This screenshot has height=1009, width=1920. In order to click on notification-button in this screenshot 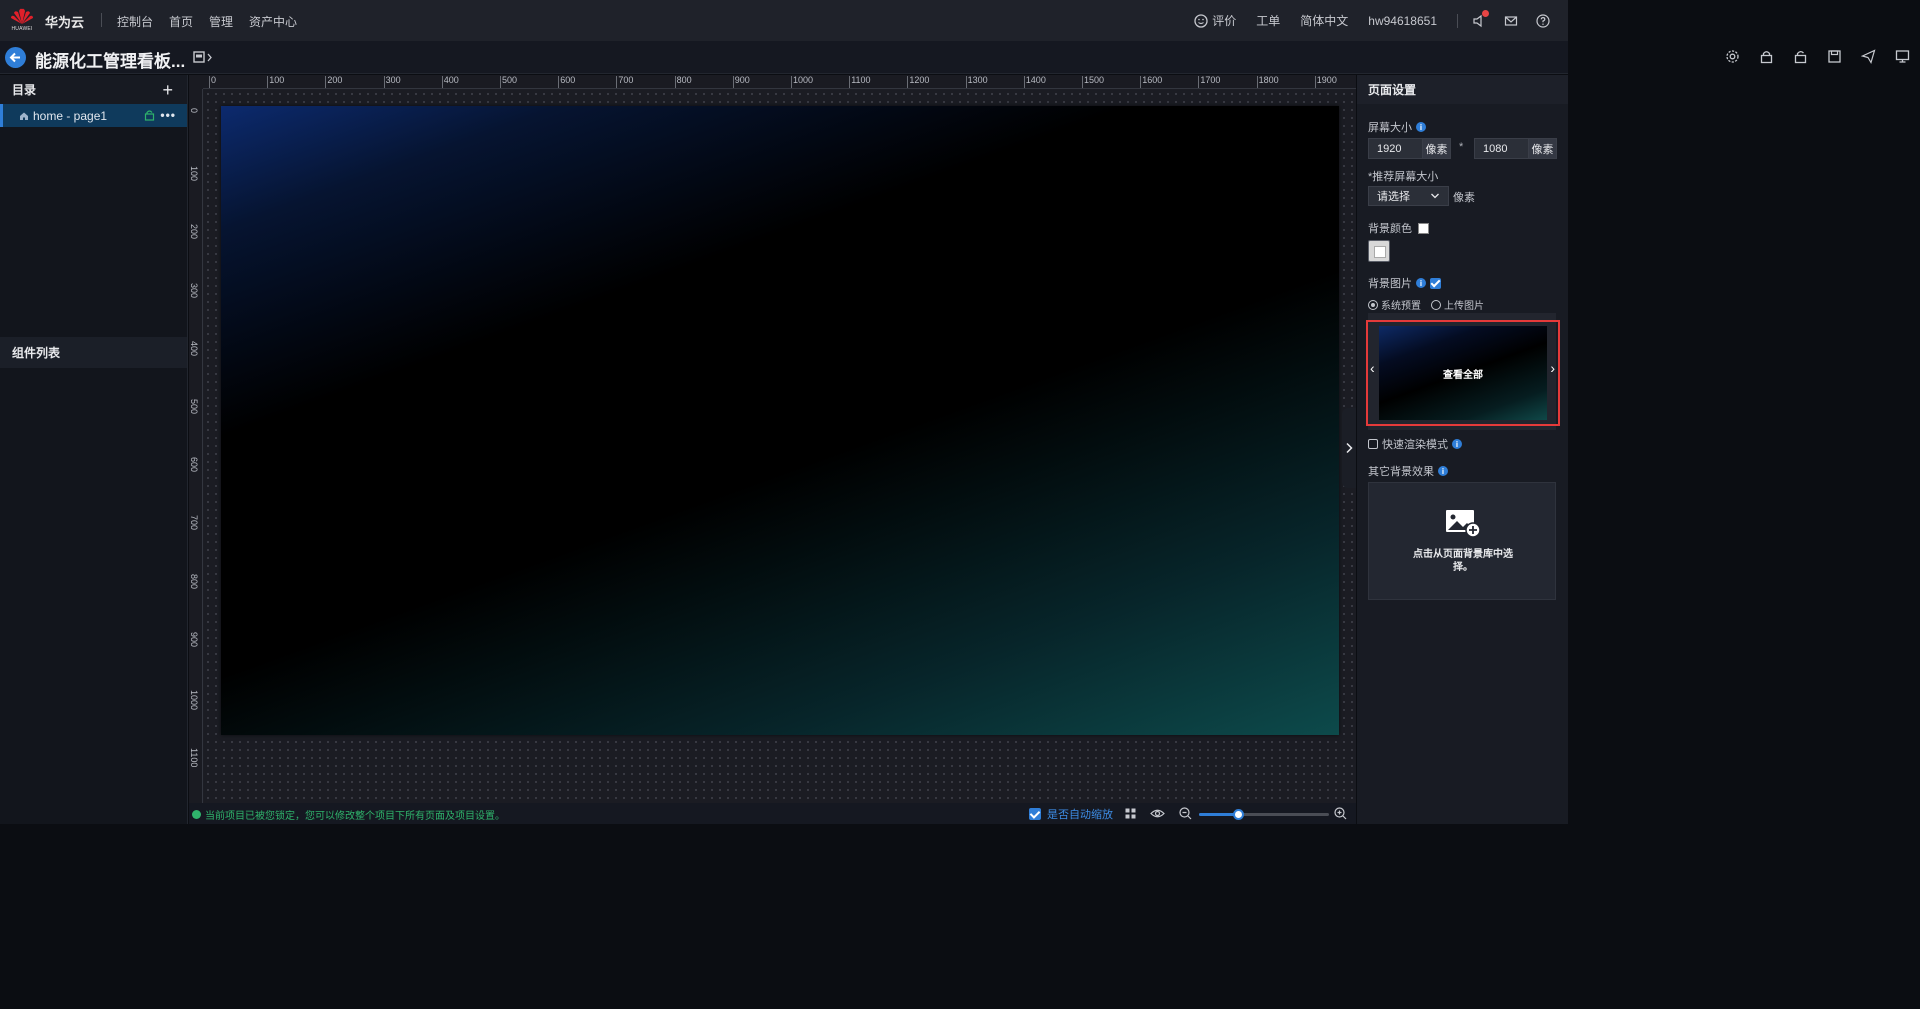, I will do `click(1480, 18)`.